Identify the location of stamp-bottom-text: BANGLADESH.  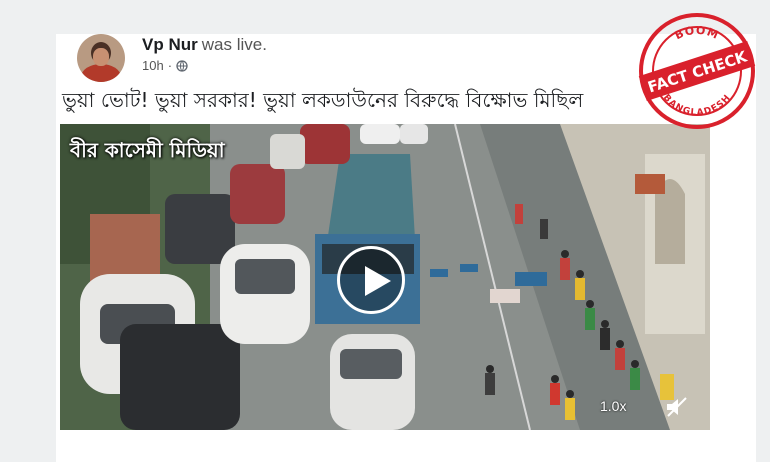
(696, 105).